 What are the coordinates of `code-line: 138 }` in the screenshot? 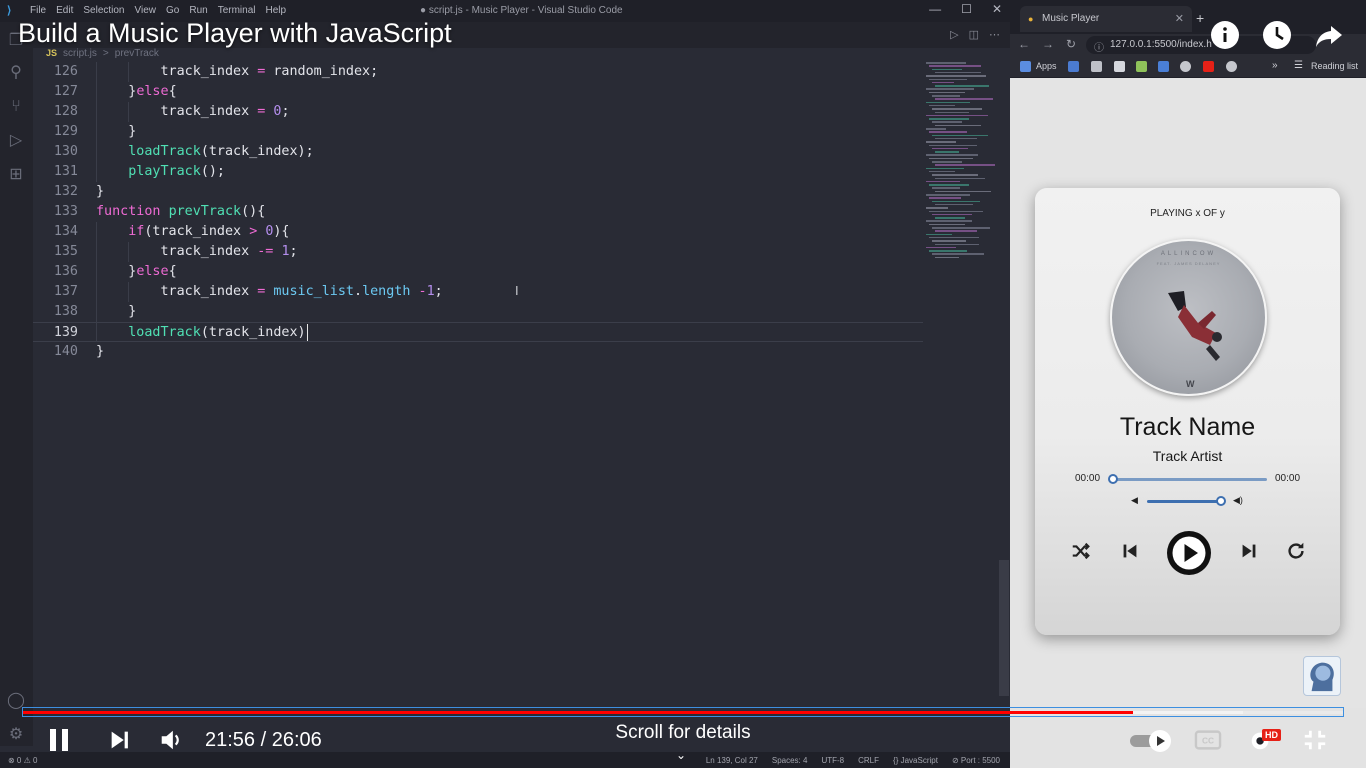 It's located at (478, 312).